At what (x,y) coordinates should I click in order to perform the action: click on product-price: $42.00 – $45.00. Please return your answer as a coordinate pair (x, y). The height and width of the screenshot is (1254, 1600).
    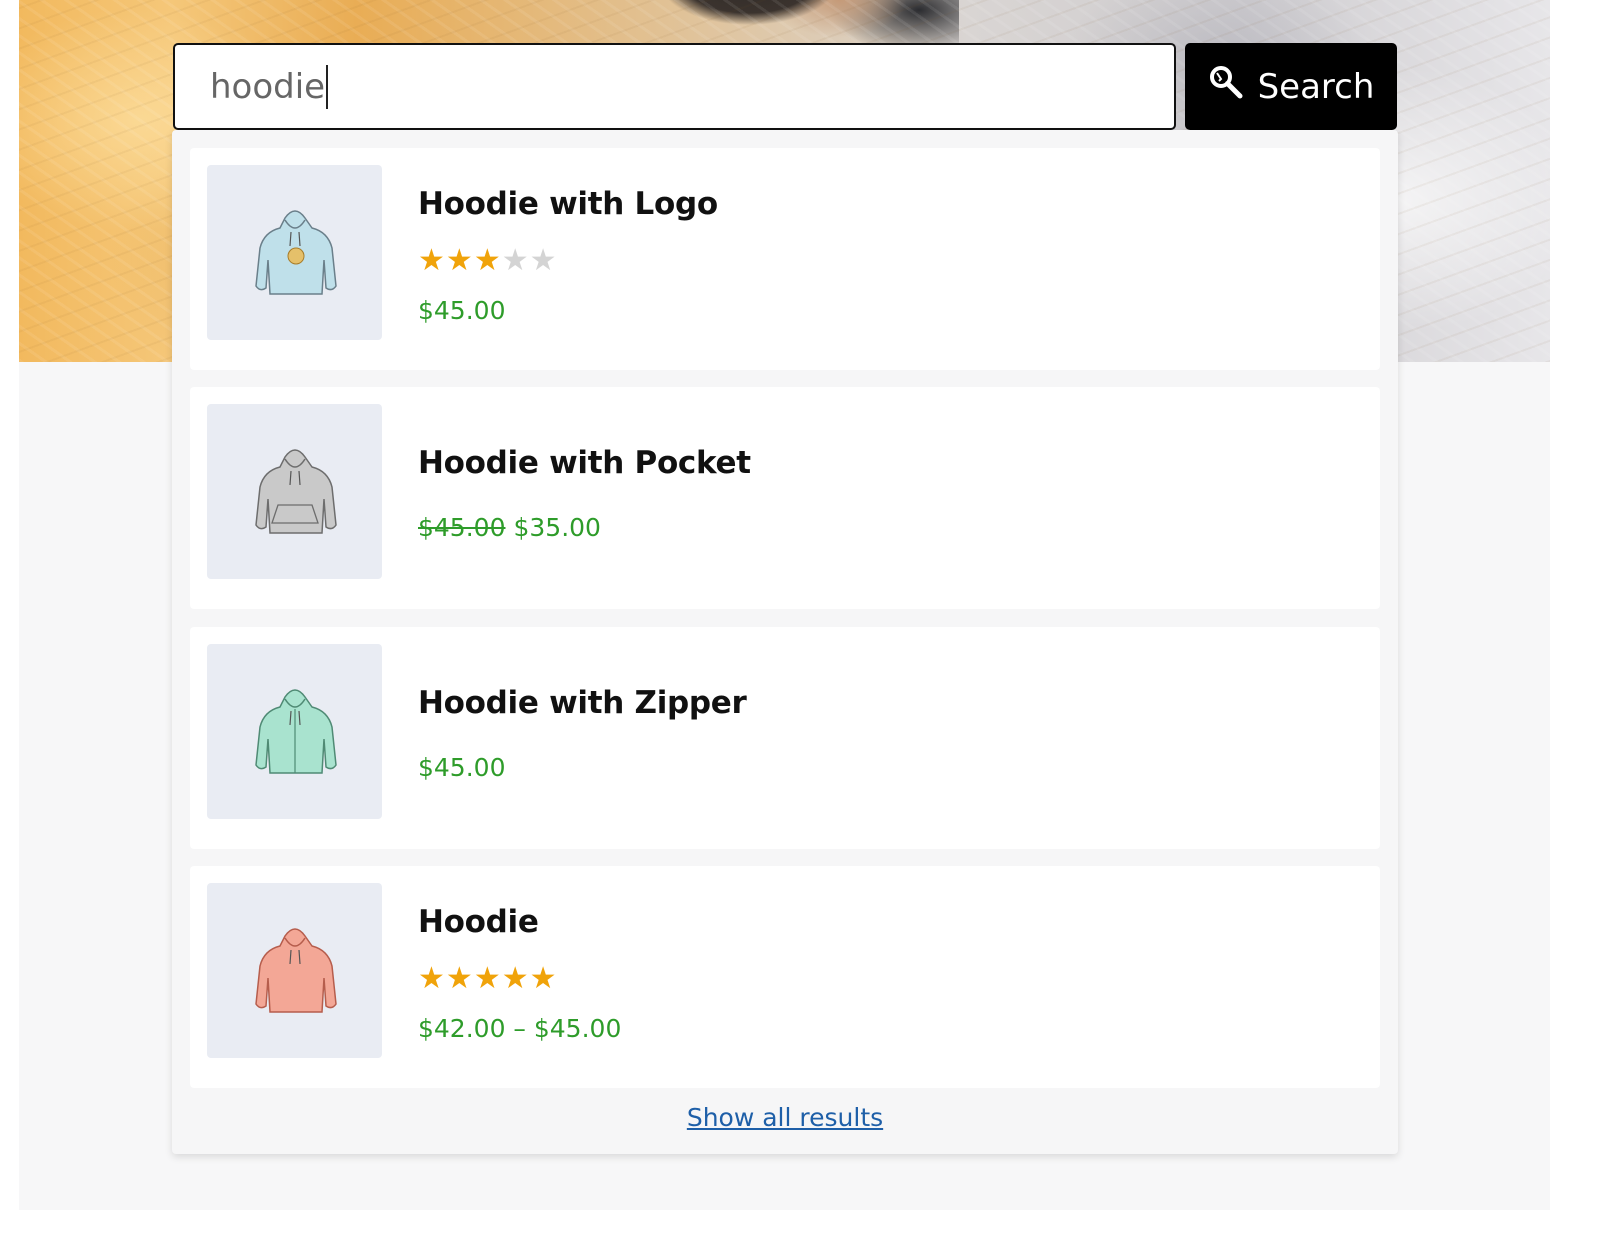
    Looking at the image, I should click on (520, 1028).